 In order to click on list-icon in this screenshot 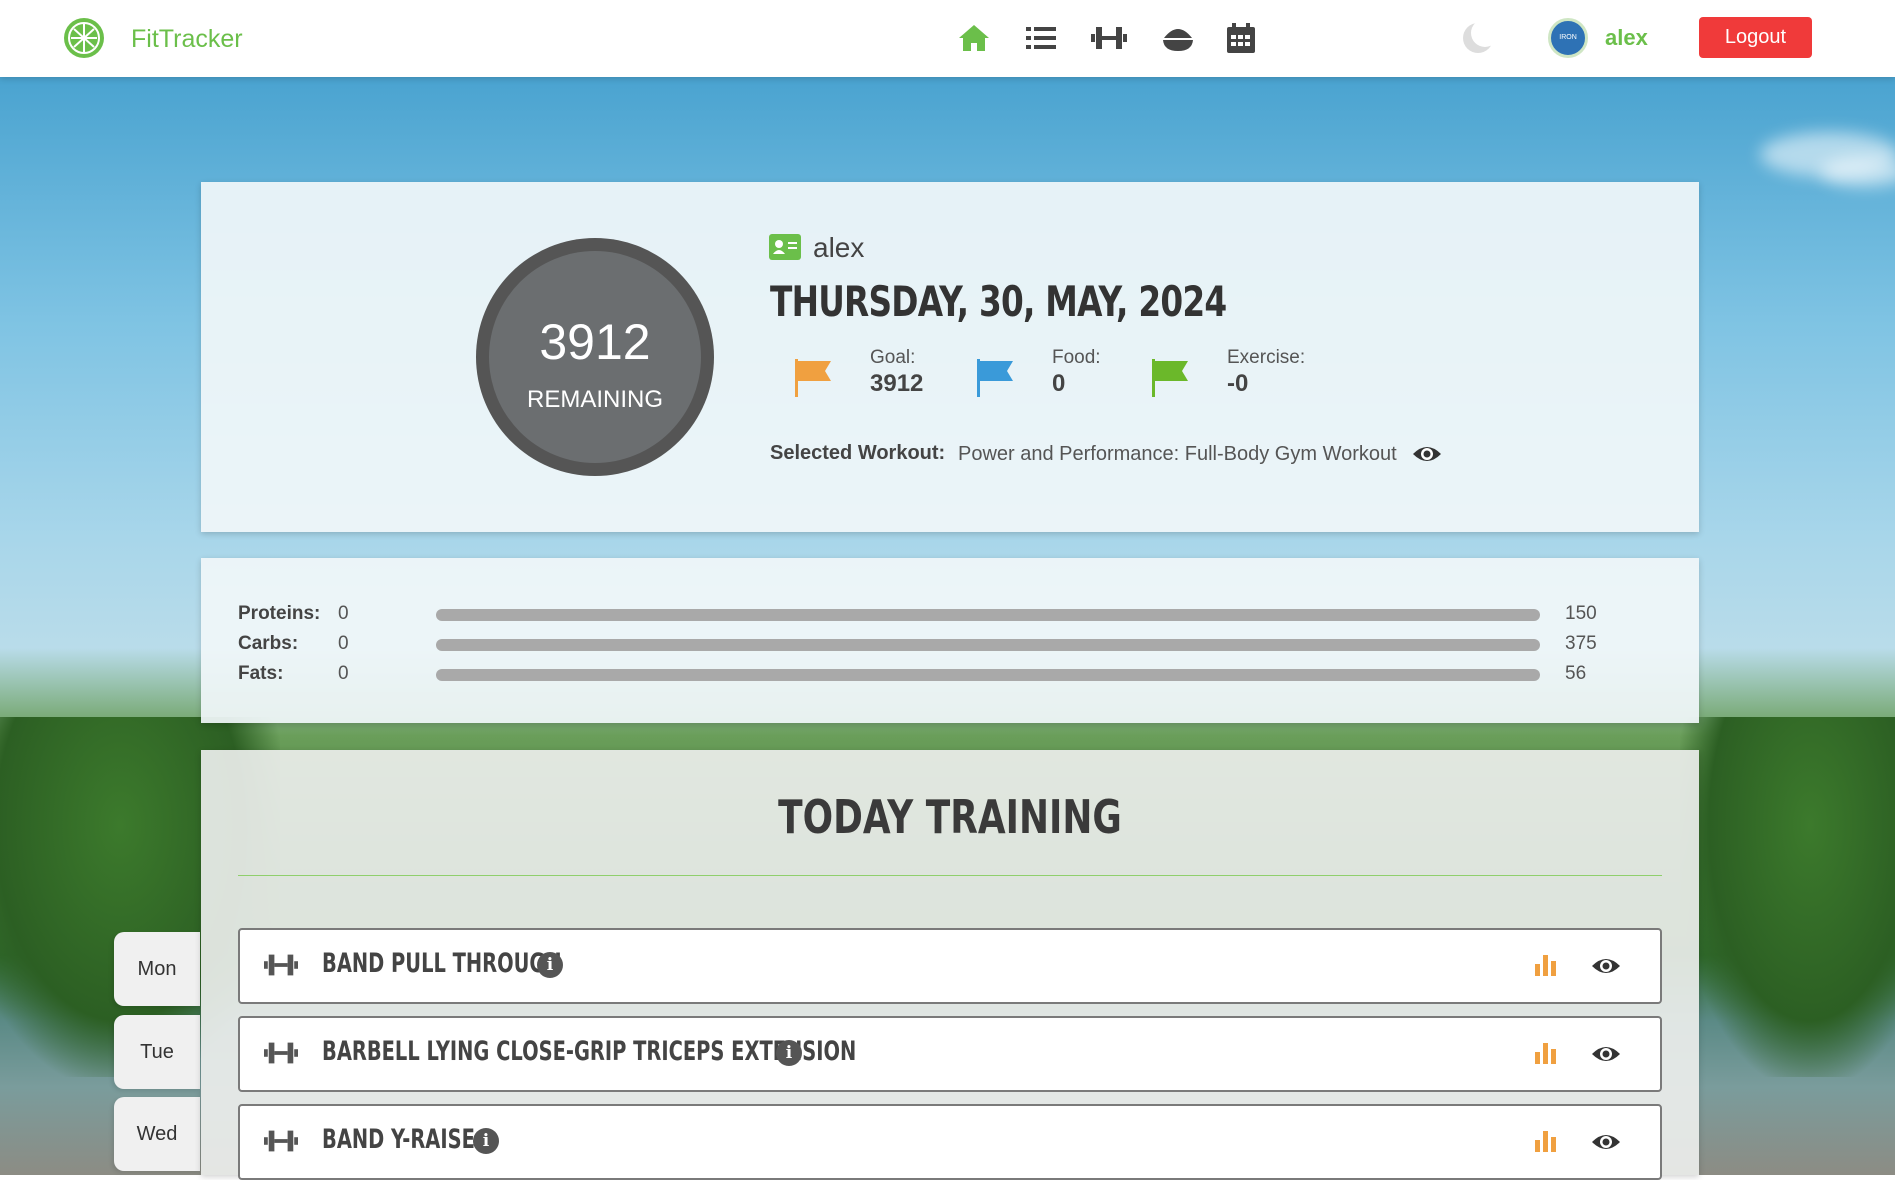, I will do `click(1041, 38)`.